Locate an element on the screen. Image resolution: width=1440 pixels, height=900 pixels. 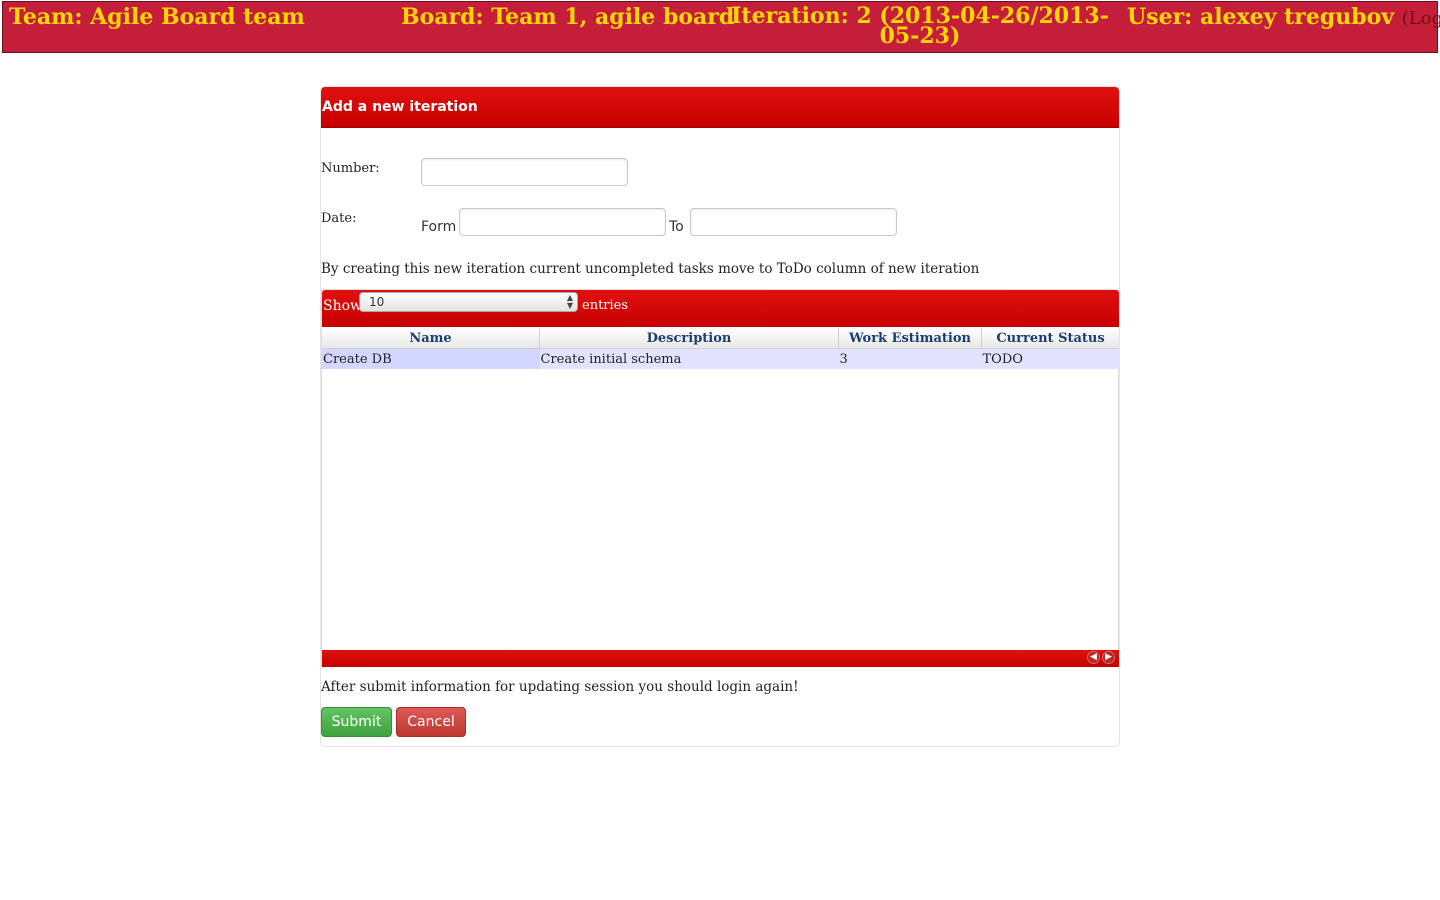
panel-title: Add a new iteration is located at coordinates (720, 107).